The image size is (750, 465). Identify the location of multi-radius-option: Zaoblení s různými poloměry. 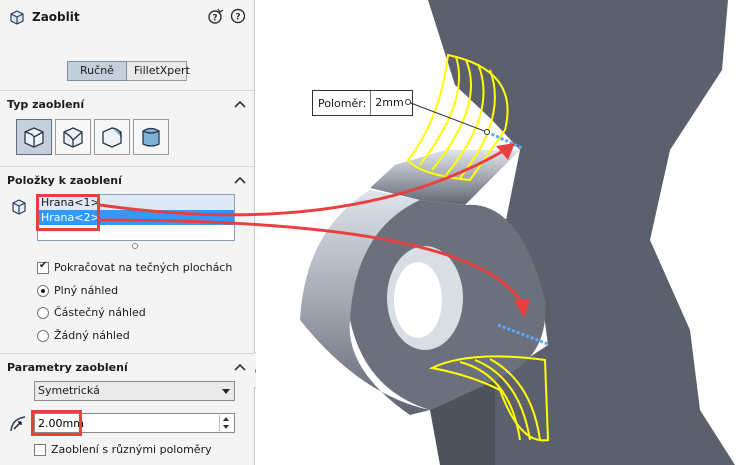
(123, 449).